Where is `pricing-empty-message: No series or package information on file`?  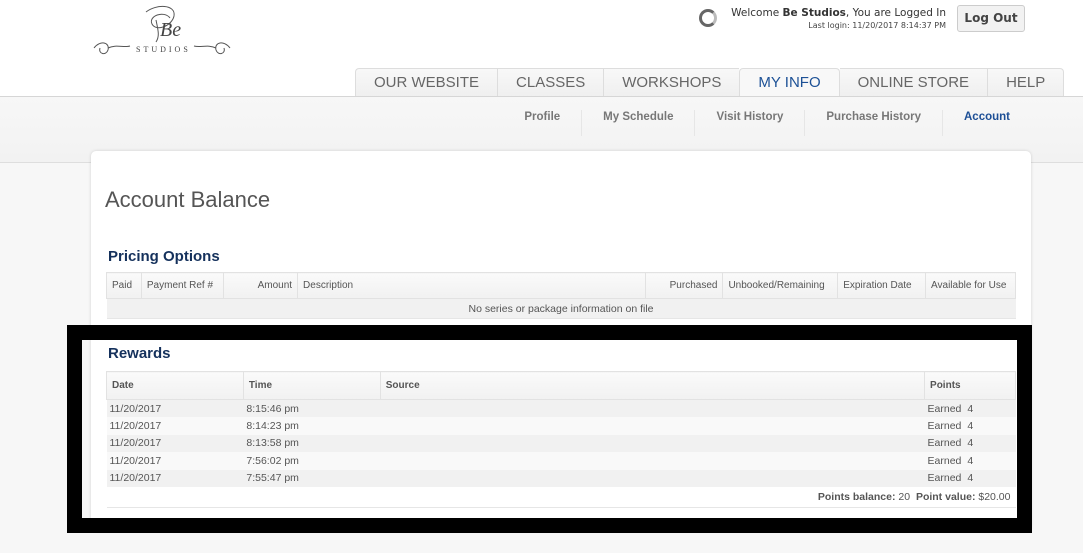
pricing-empty-message: No series or package information on file is located at coordinates (561, 308).